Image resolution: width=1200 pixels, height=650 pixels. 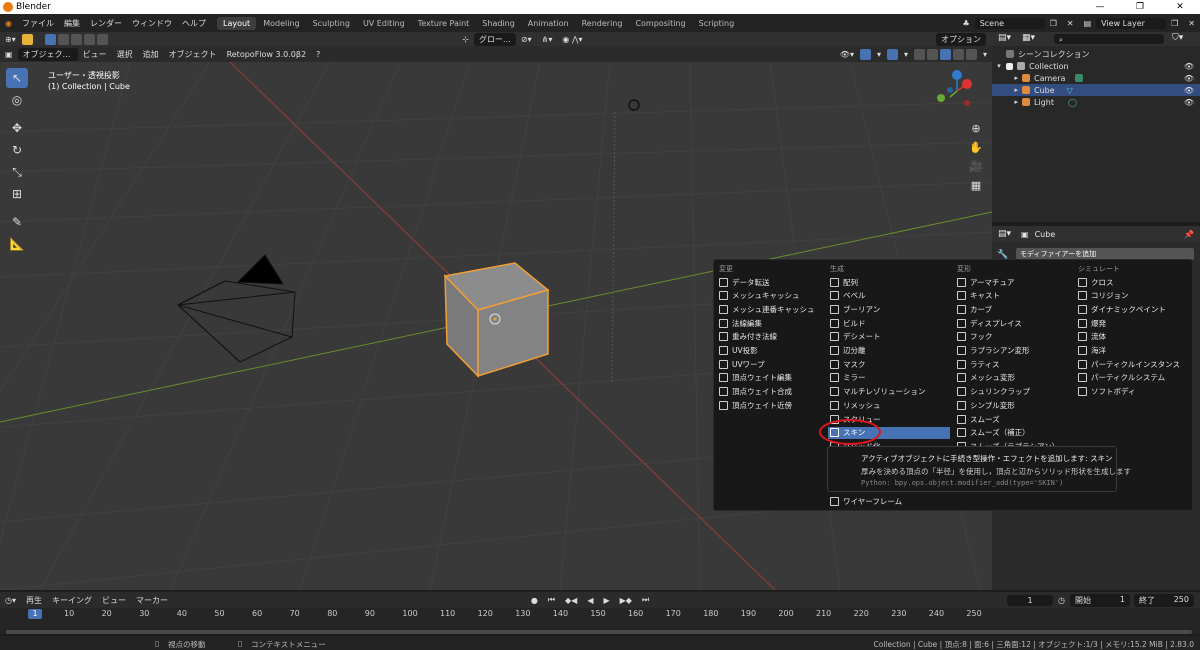 What do you see at coordinates (1016, 433) in the screenshot?
I see `modifier-col3-item-11: スムーズ（補正）` at bounding box center [1016, 433].